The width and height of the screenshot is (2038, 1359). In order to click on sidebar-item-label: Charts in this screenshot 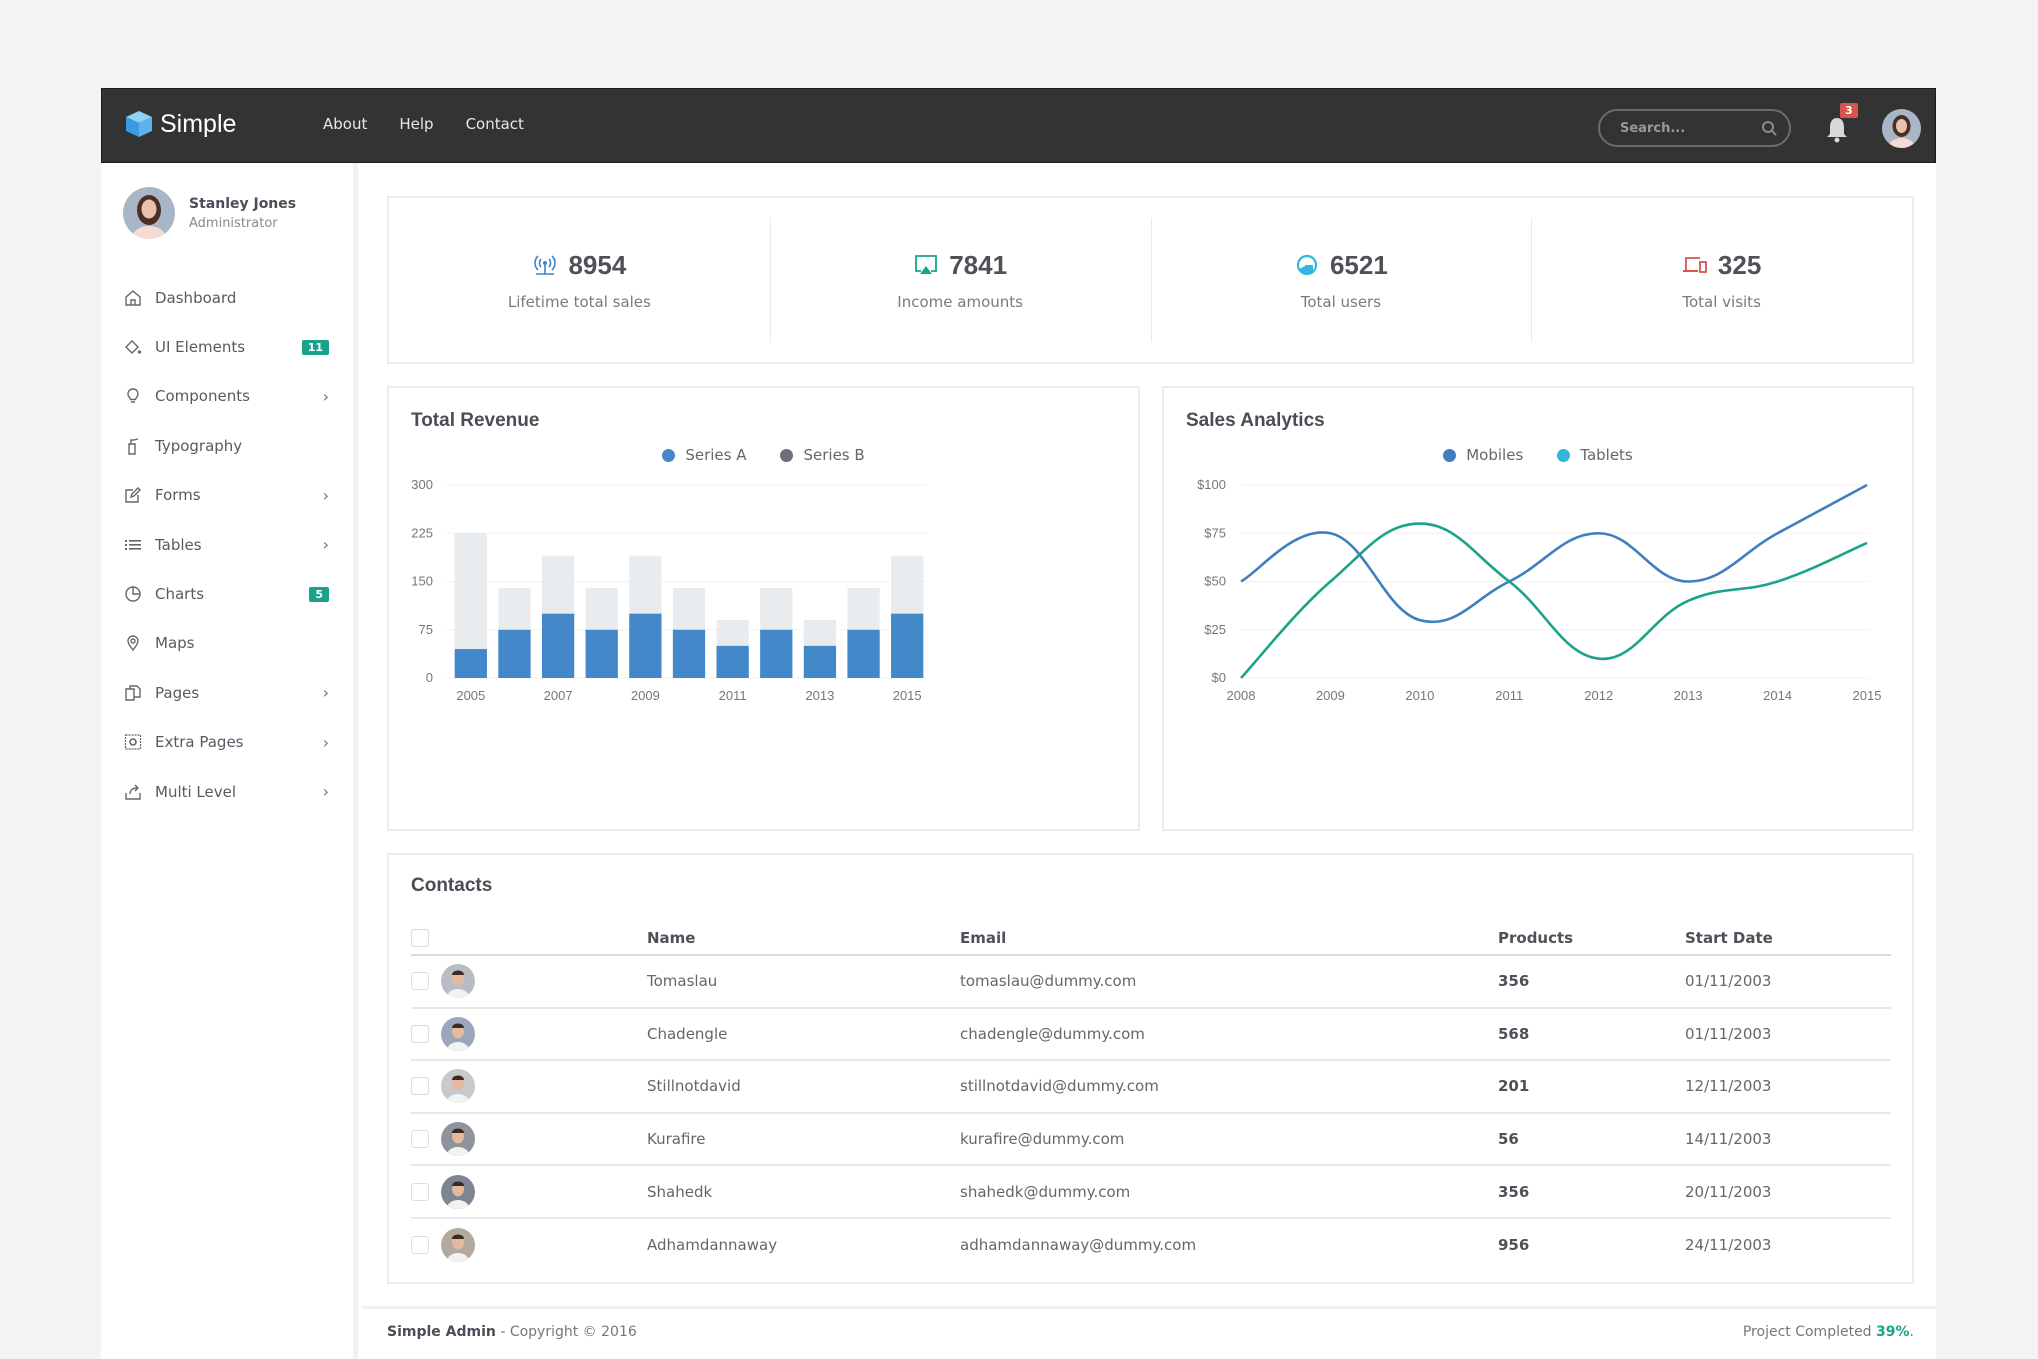, I will do `click(180, 594)`.